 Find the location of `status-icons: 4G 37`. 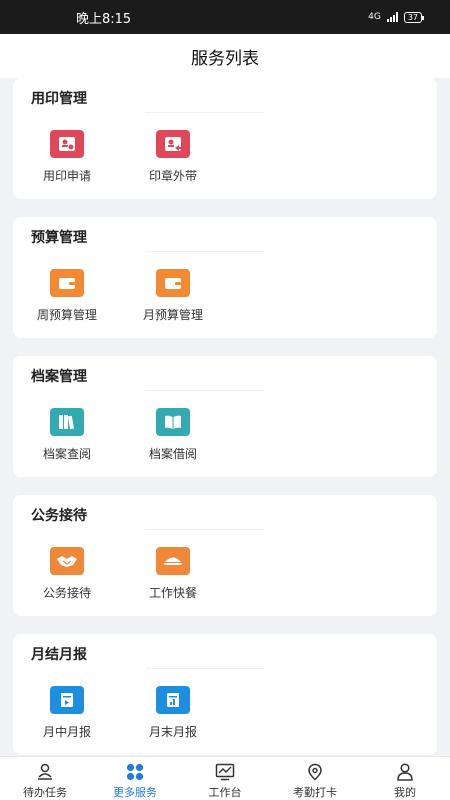

status-icons: 4G 37 is located at coordinates (396, 17).